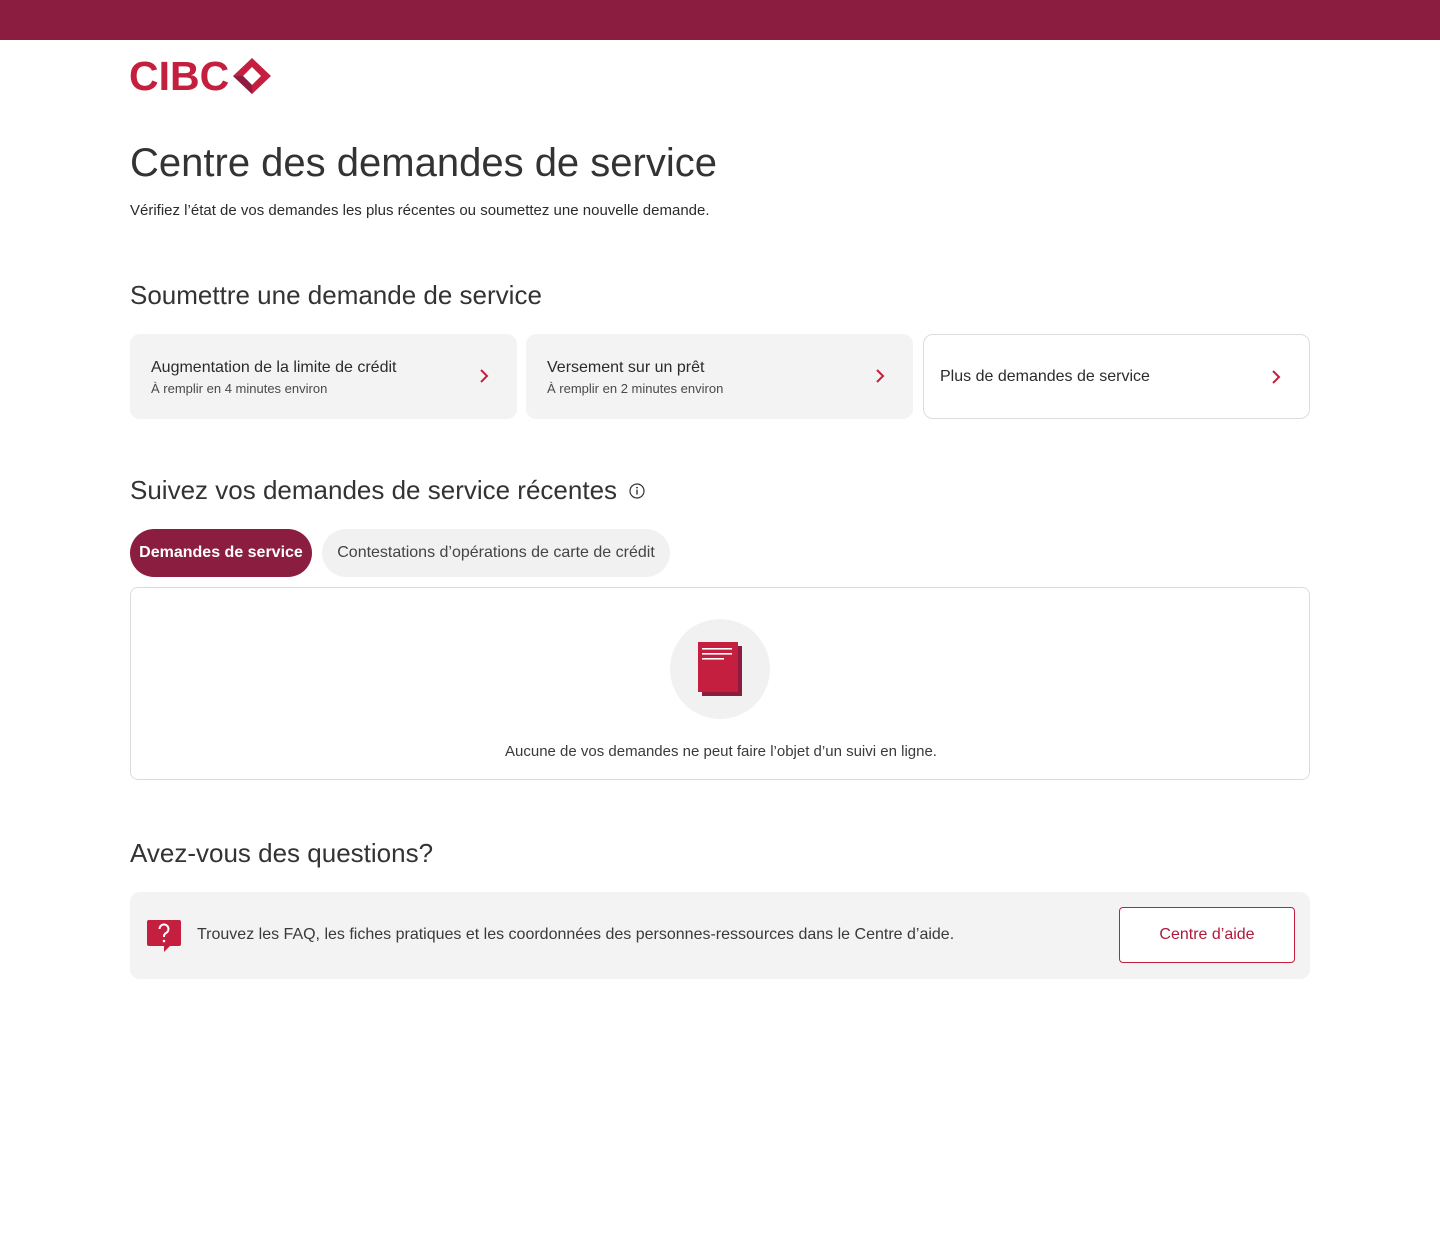 This screenshot has height=1245, width=1440. What do you see at coordinates (252, 76) in the screenshot?
I see `cibc-diamond-logo-icon` at bounding box center [252, 76].